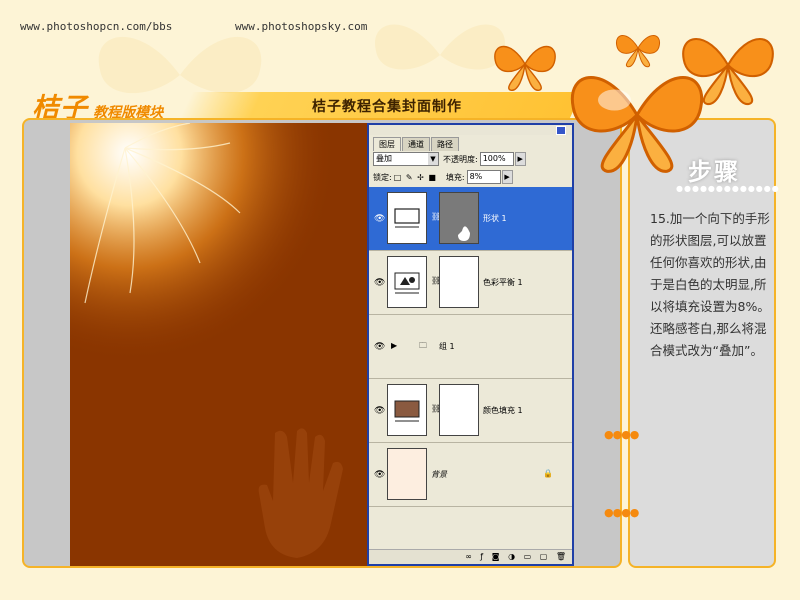 This screenshot has height=600, width=800. Describe the element at coordinates (414, 177) in the screenshot. I see `lock-icons: □ ✎ ✢ ■` at that location.